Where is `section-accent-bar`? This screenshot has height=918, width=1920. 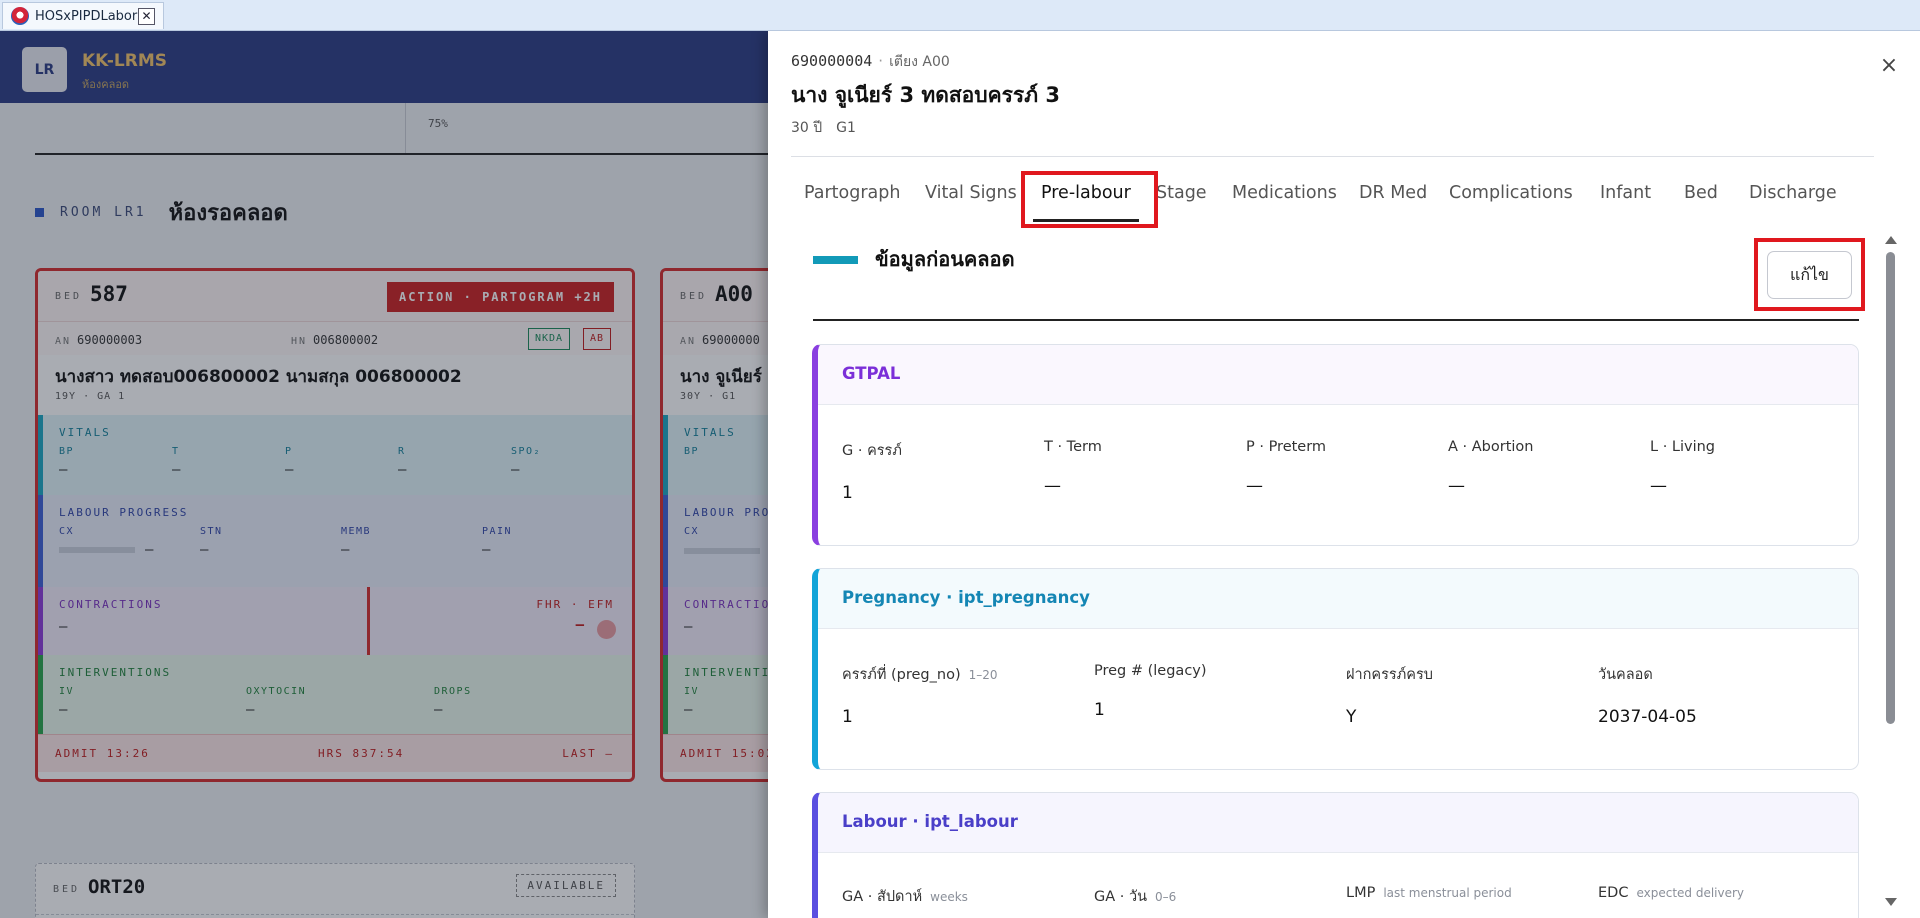
section-accent-bar is located at coordinates (835, 260).